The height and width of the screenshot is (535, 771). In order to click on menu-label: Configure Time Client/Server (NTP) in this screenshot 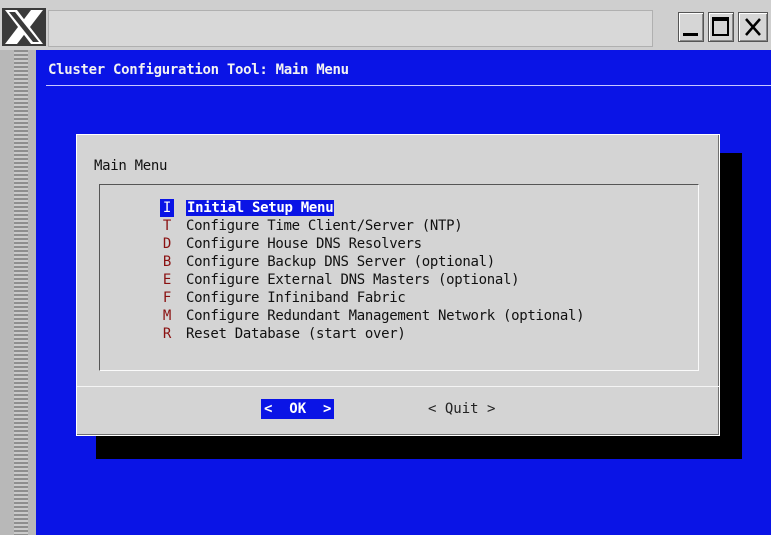, I will do `click(324, 226)`.